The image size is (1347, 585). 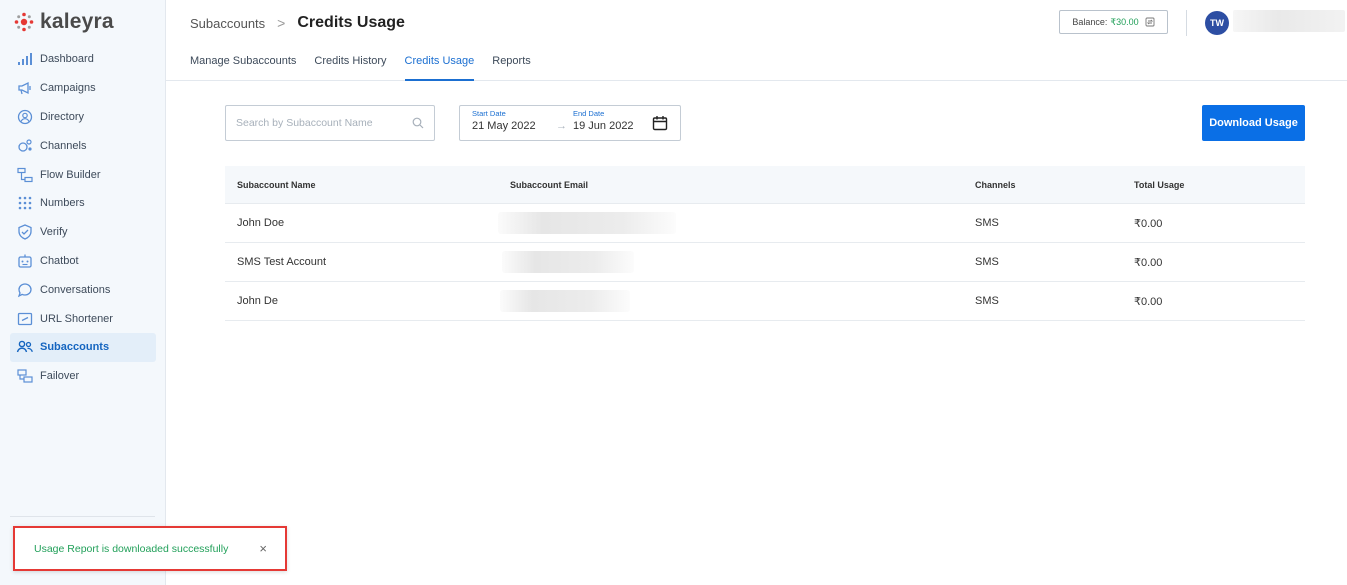 I want to click on search-input, so click(x=321, y=123).